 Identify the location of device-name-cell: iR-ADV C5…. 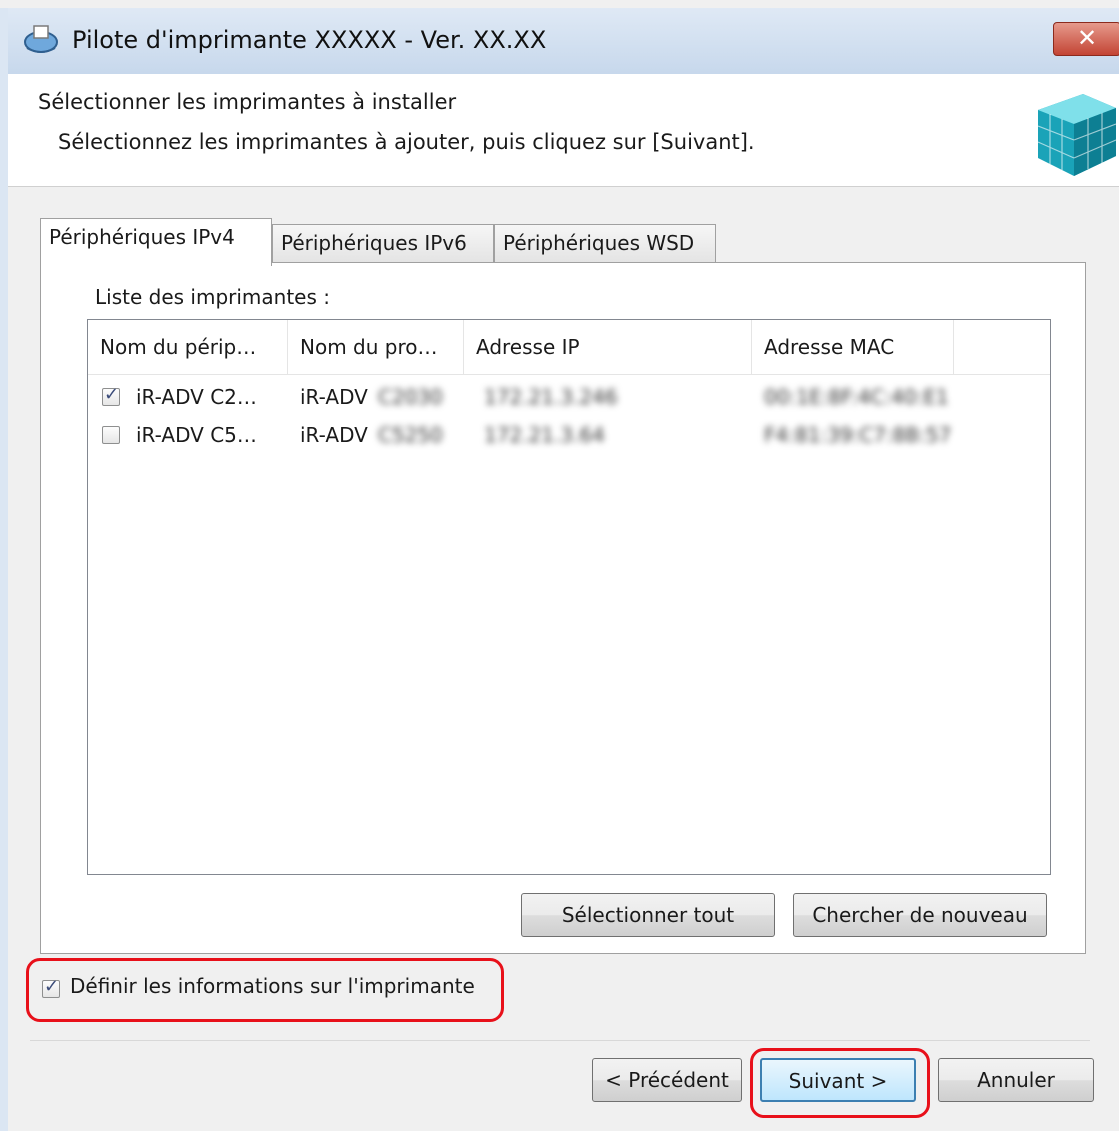
(196, 435).